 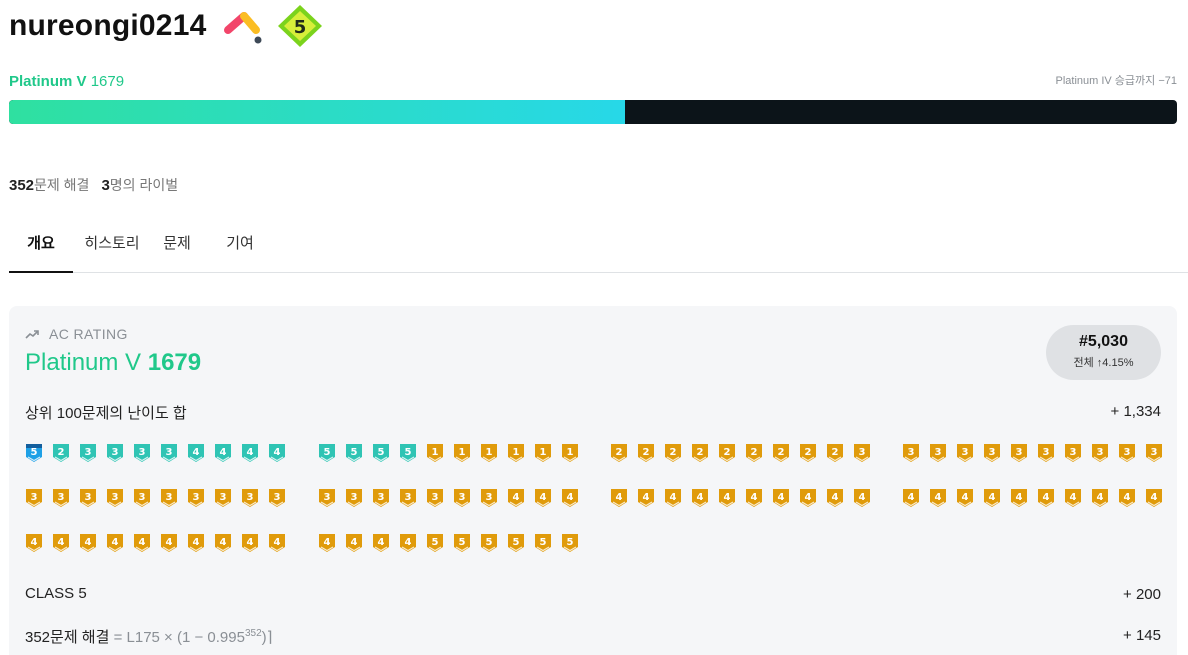 What do you see at coordinates (240, 243) in the screenshot?
I see `tab-contributions: 기여` at bounding box center [240, 243].